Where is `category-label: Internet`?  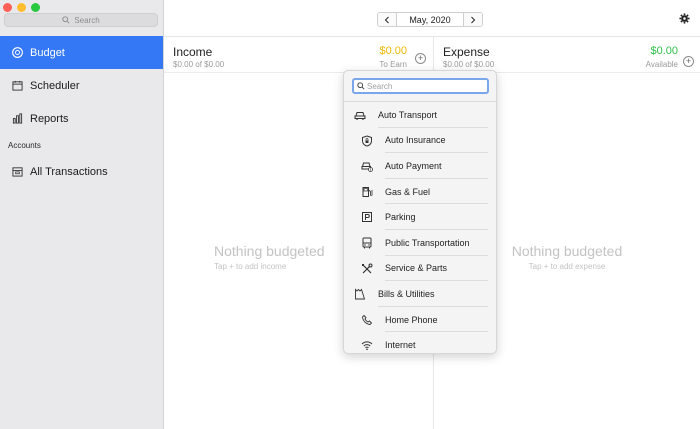
category-label: Internet is located at coordinates (400, 345).